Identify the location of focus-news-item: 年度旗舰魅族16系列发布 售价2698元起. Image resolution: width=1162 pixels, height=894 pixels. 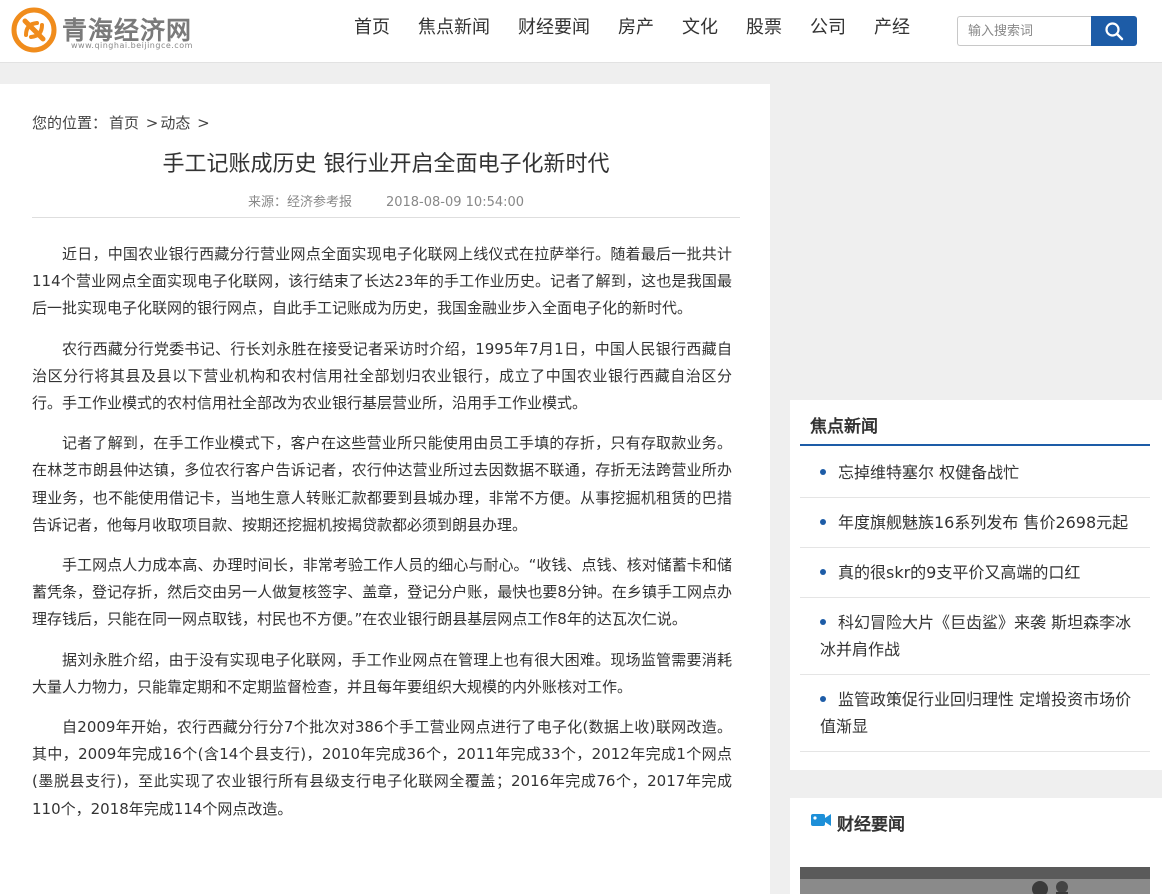
(975, 523).